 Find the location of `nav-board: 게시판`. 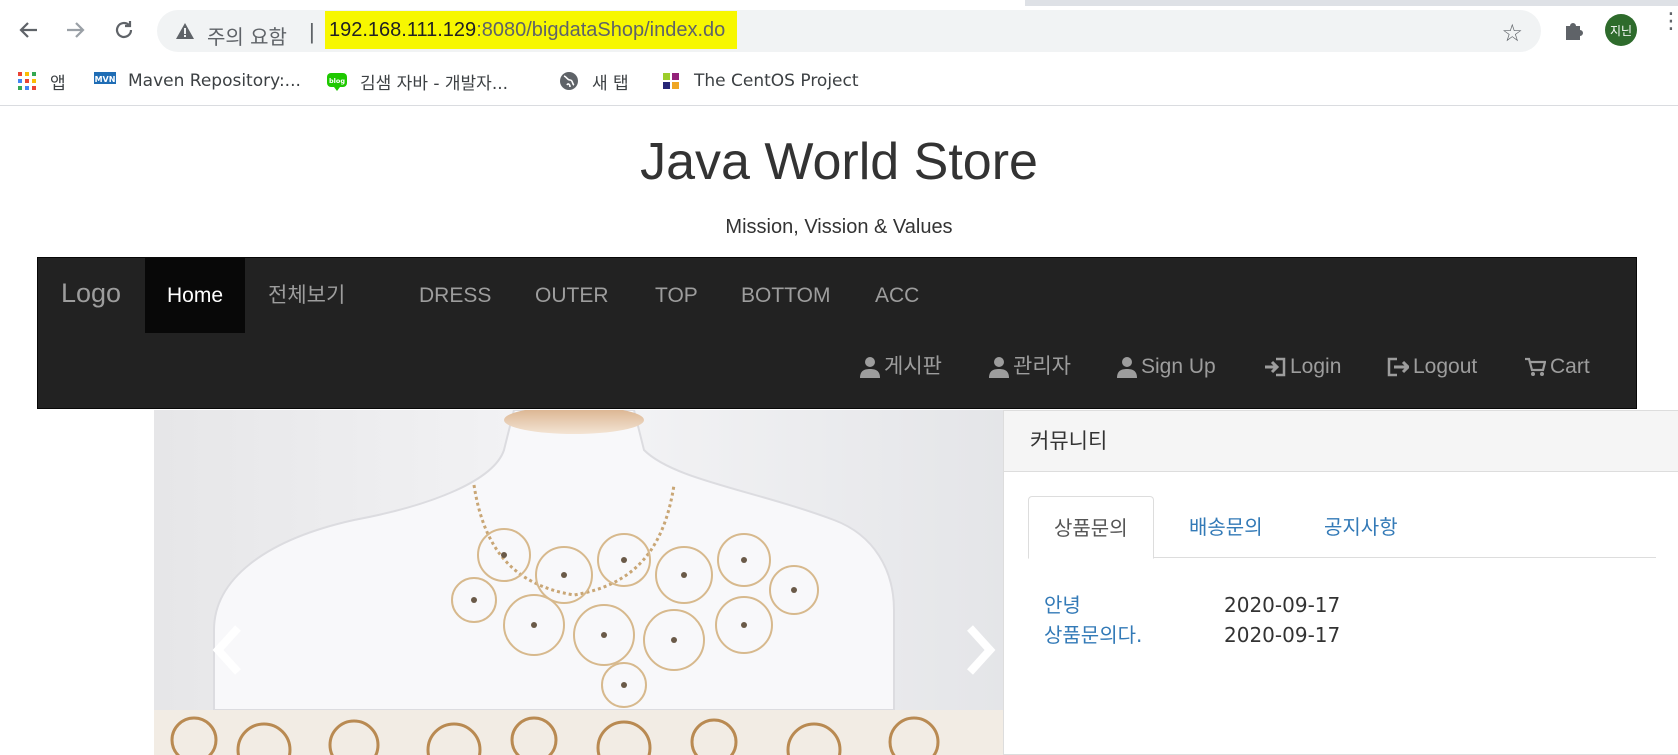

nav-board: 게시판 is located at coordinates (901, 367).